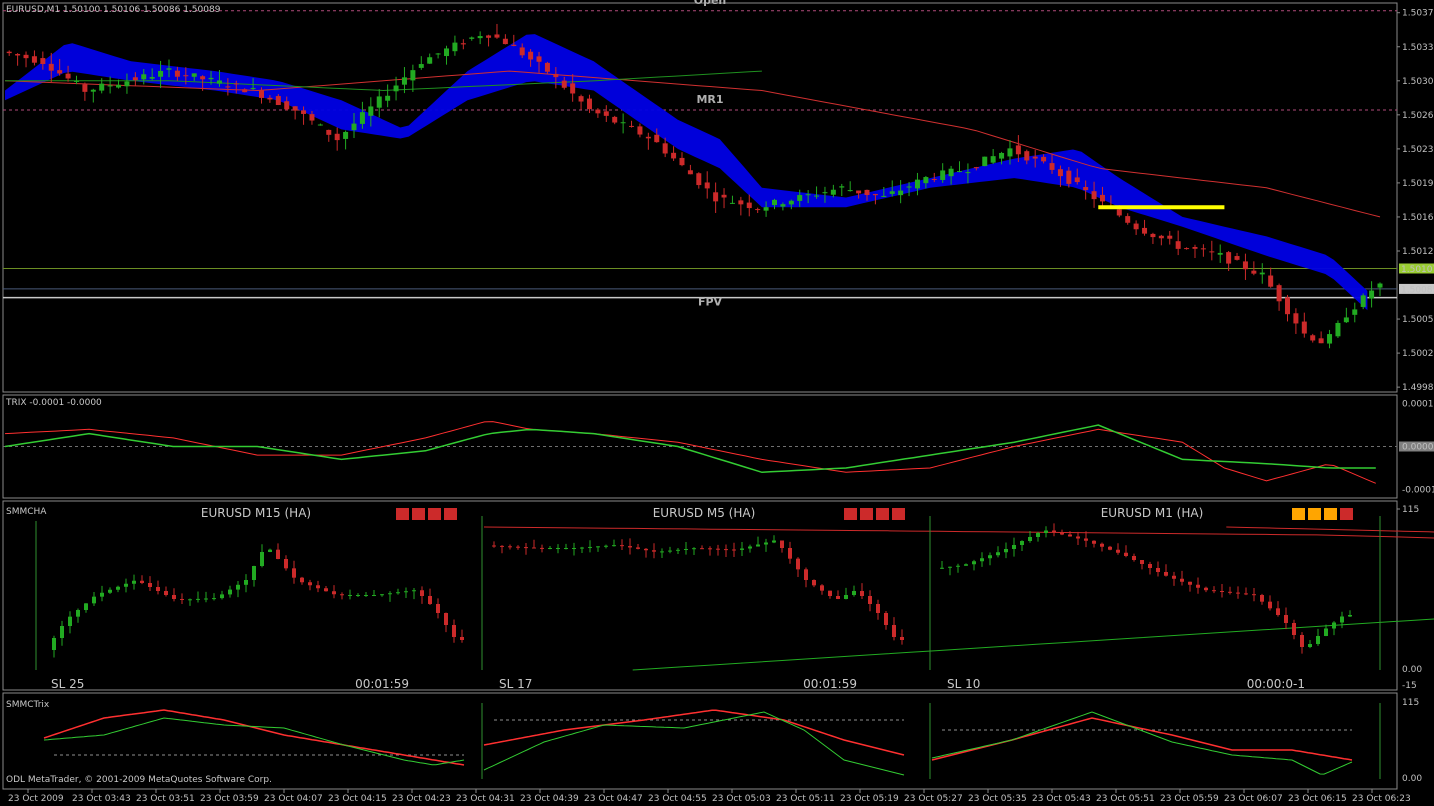 This screenshot has height=806, width=1434. Describe the element at coordinates (709, 99) in the screenshot. I see `level-label-mr1: MR1` at that location.